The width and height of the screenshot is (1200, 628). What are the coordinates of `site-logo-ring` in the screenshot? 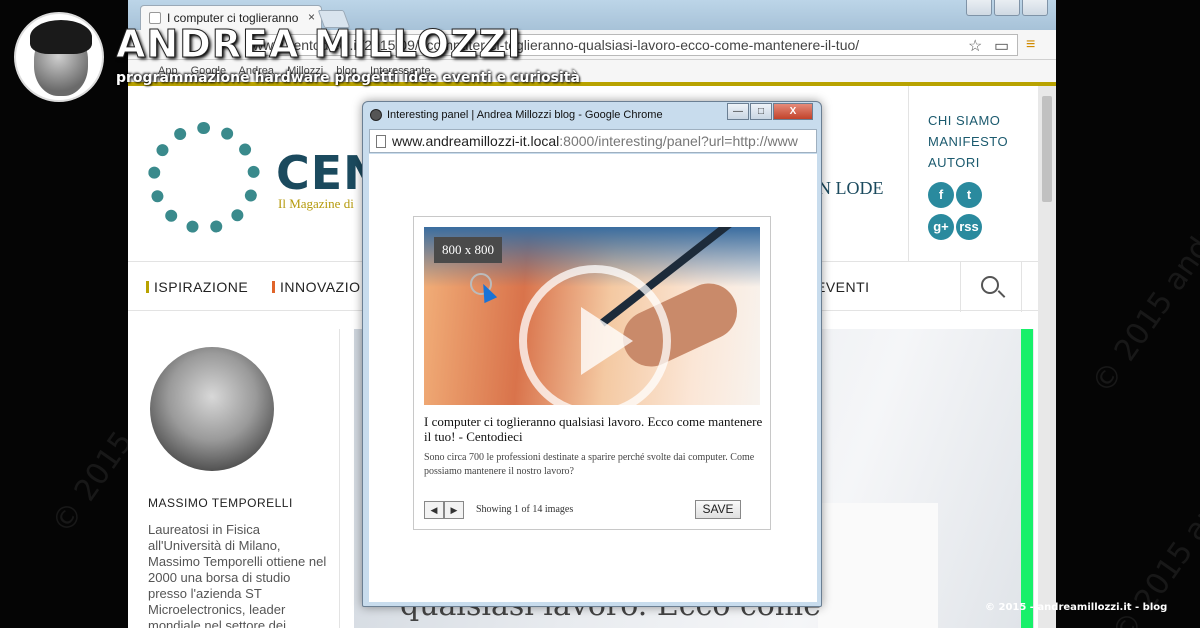 It's located at (204, 178).